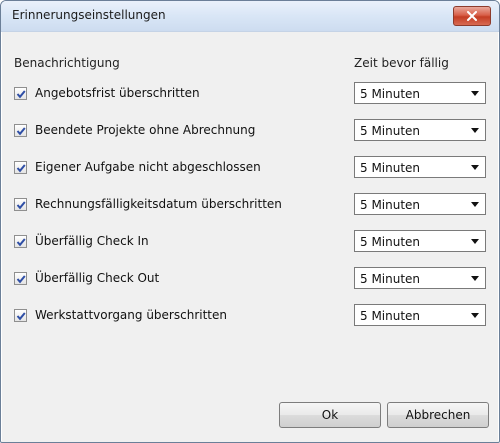  What do you see at coordinates (438, 415) in the screenshot?
I see `cancel-button: Abbrechen` at bounding box center [438, 415].